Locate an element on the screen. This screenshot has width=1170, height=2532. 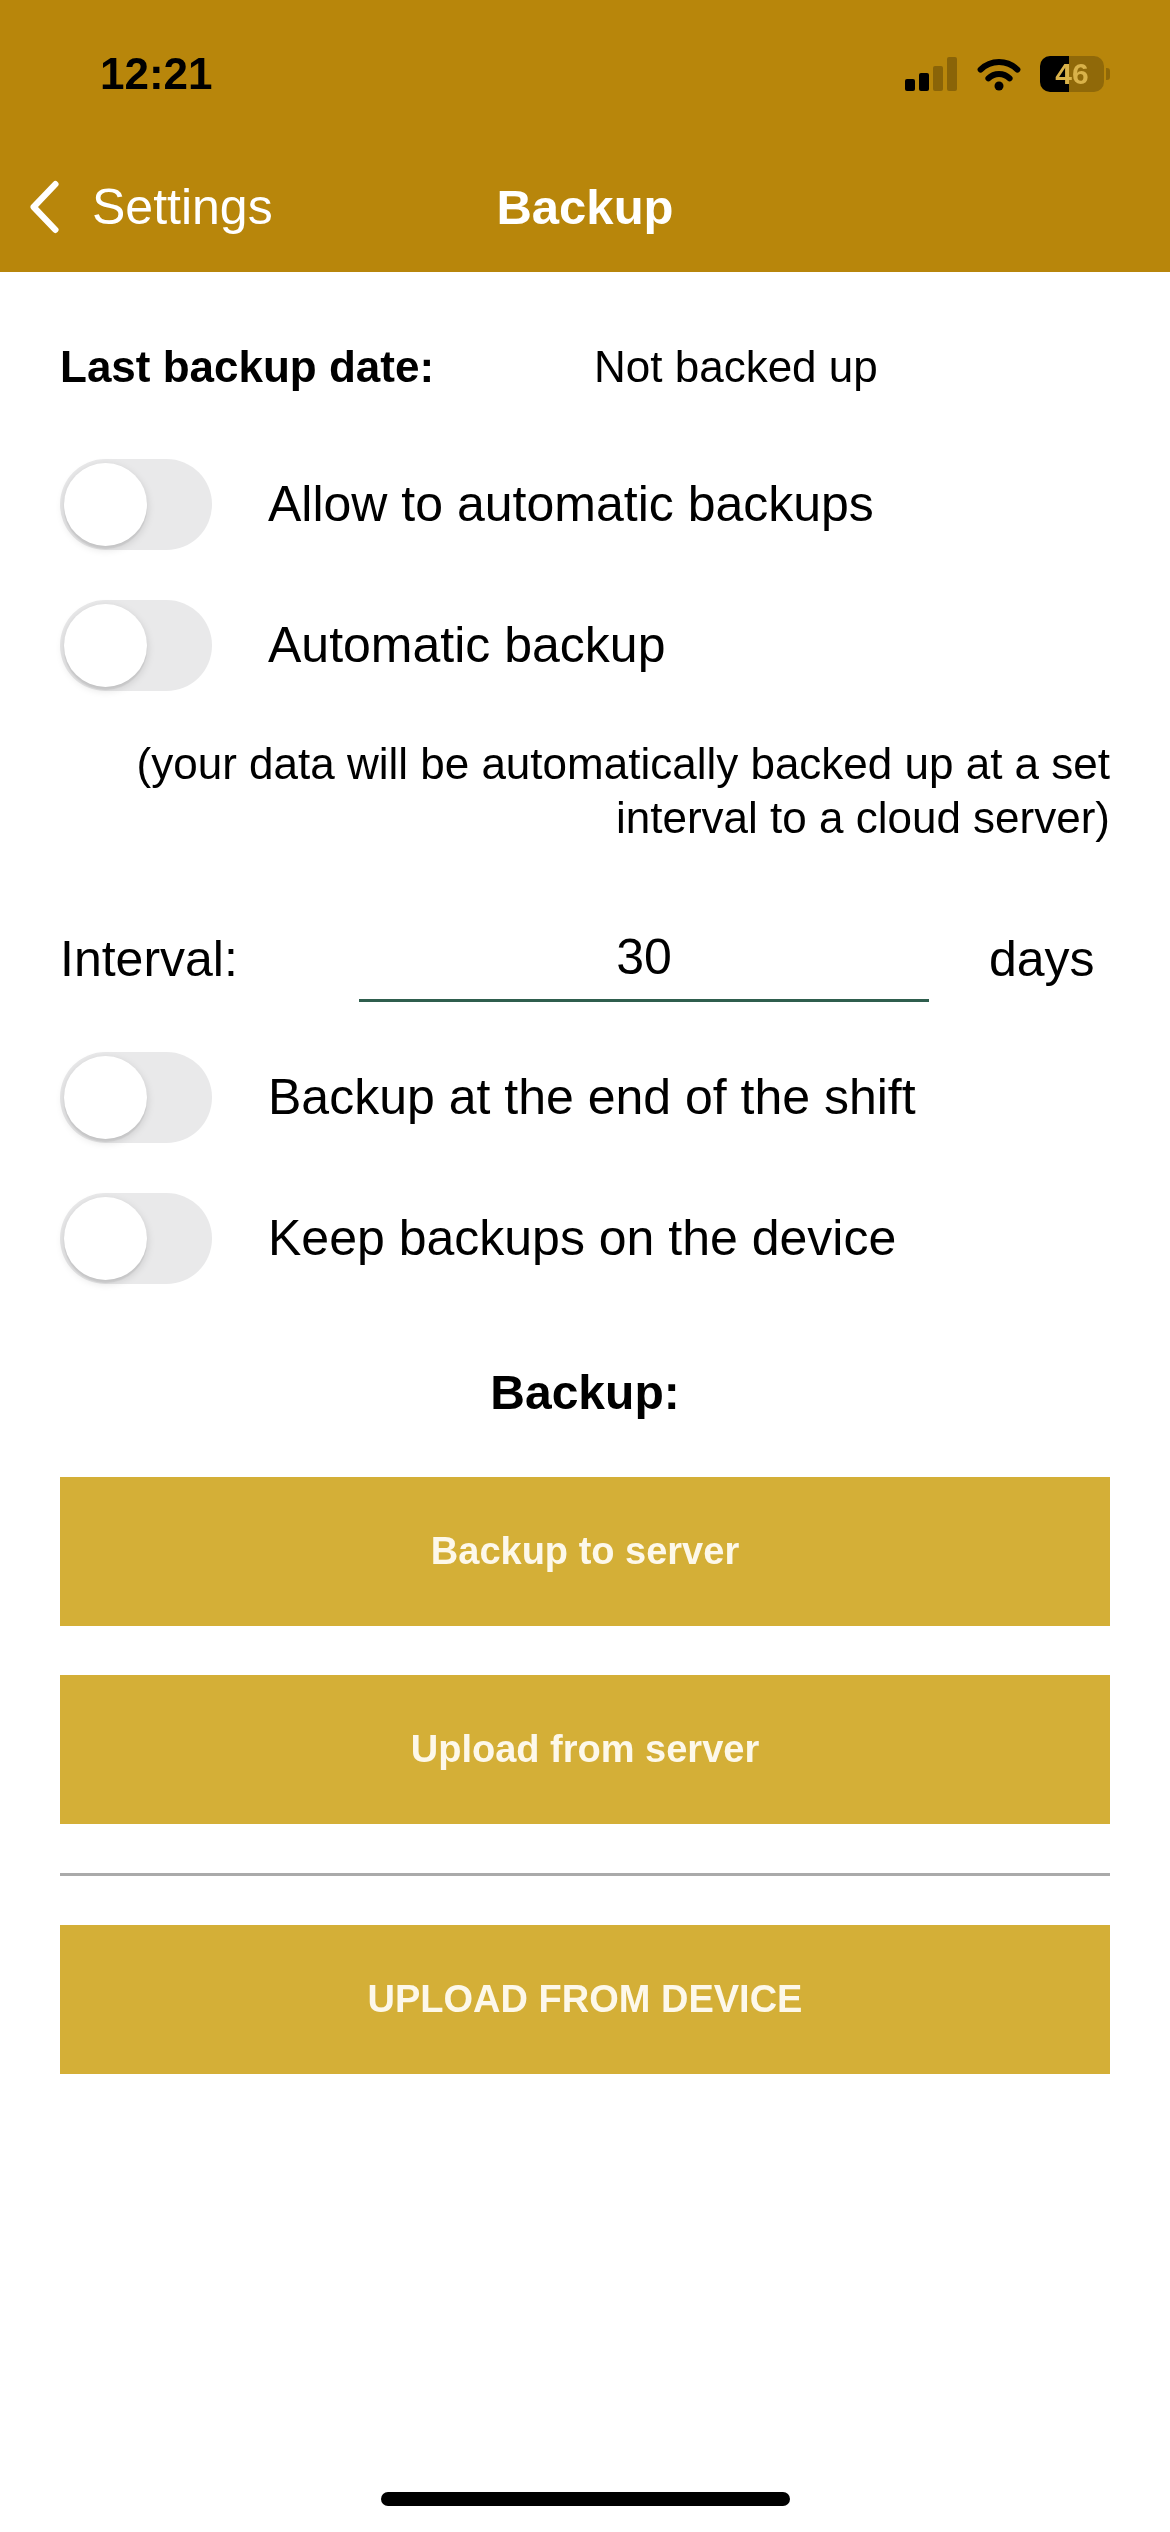
hint-text: (your data will be automatically backed up at a set interval to a cloud server) is located at coordinates (622, 790).